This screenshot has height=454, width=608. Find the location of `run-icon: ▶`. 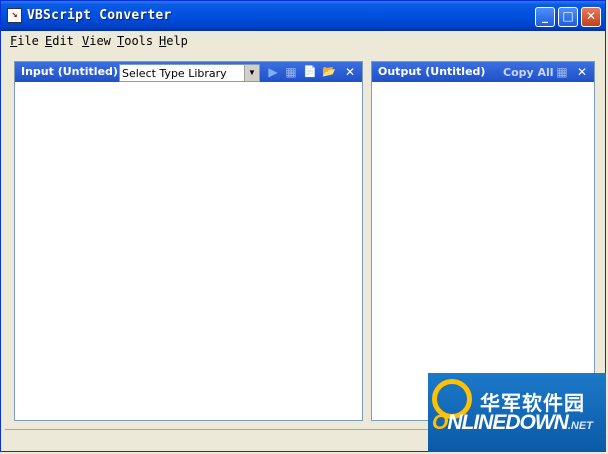

run-icon: ▶ is located at coordinates (273, 72).